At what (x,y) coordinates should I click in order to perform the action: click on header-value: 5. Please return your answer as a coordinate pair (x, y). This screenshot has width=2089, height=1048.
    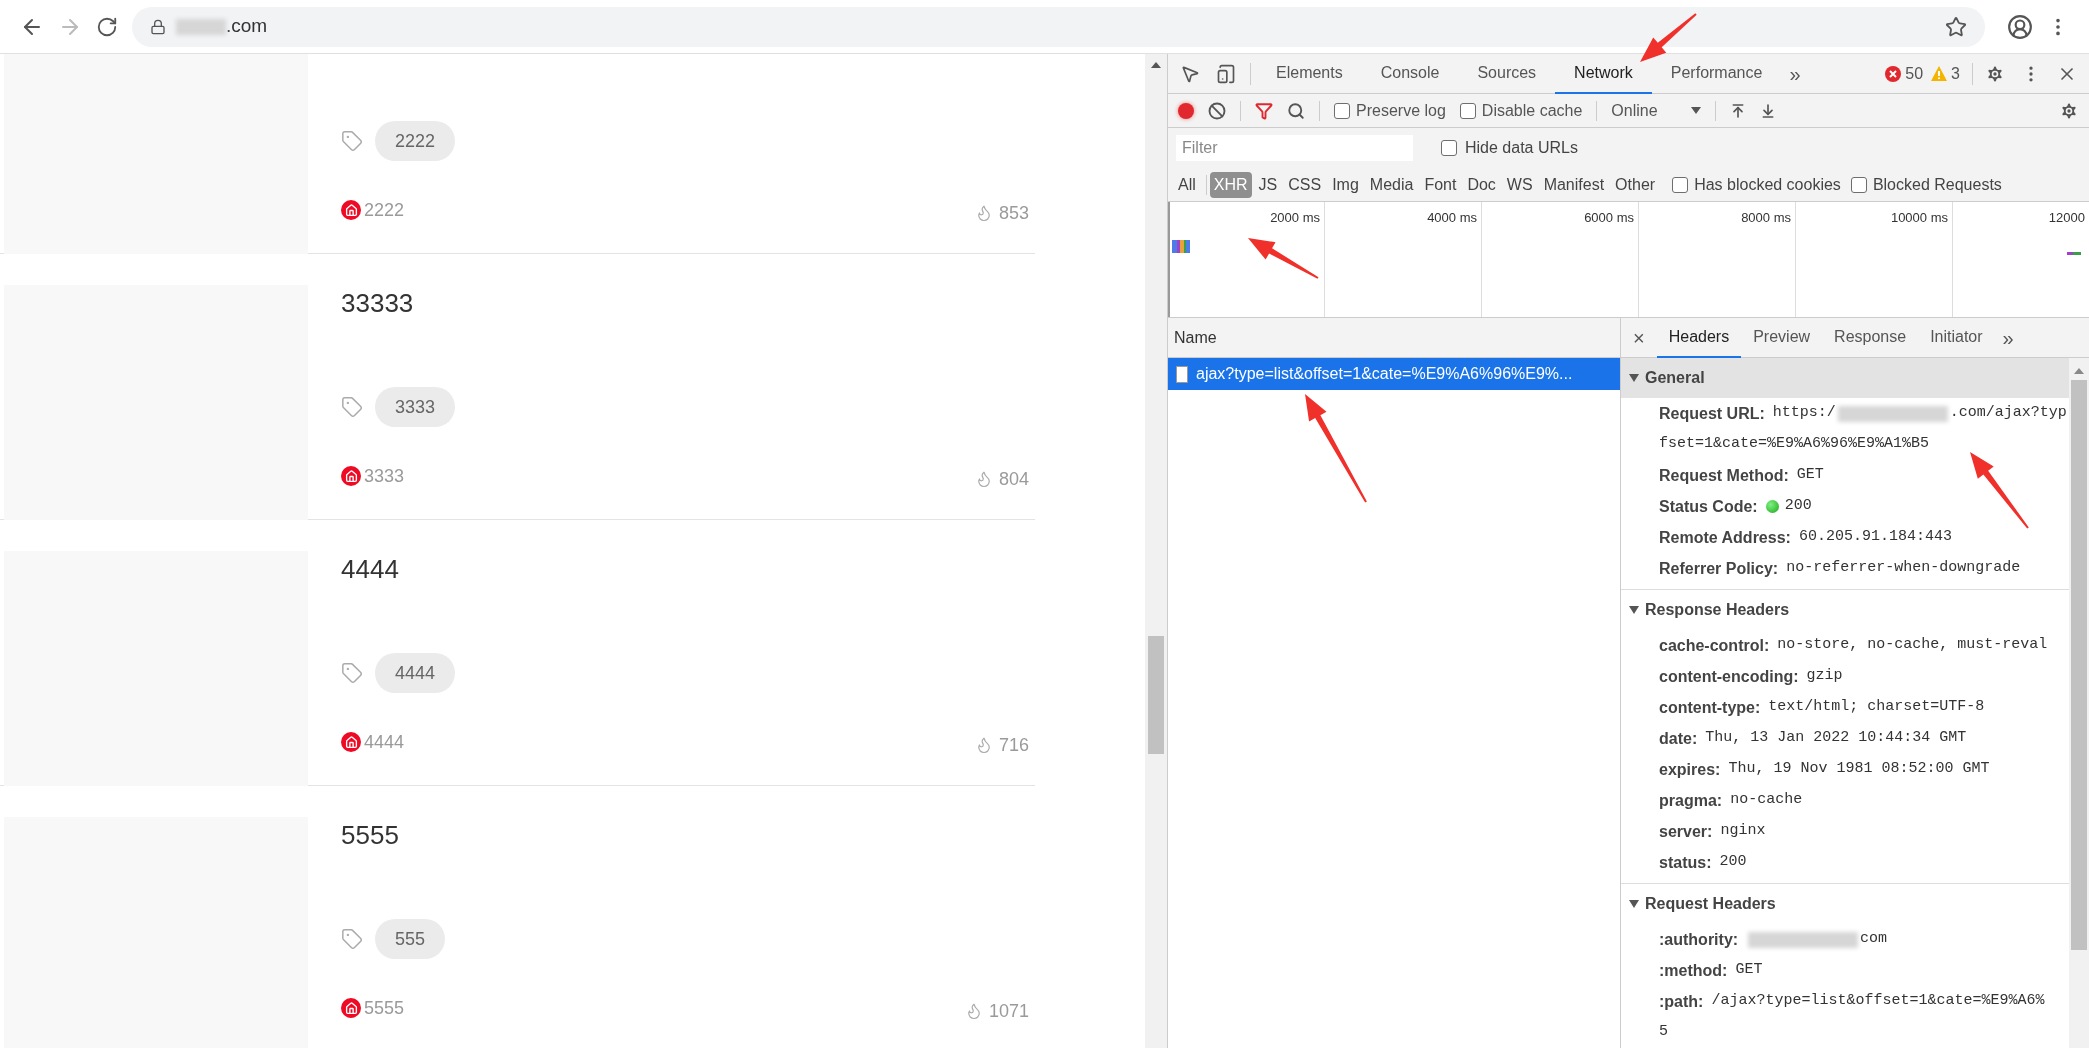
    Looking at the image, I should click on (1663, 1032).